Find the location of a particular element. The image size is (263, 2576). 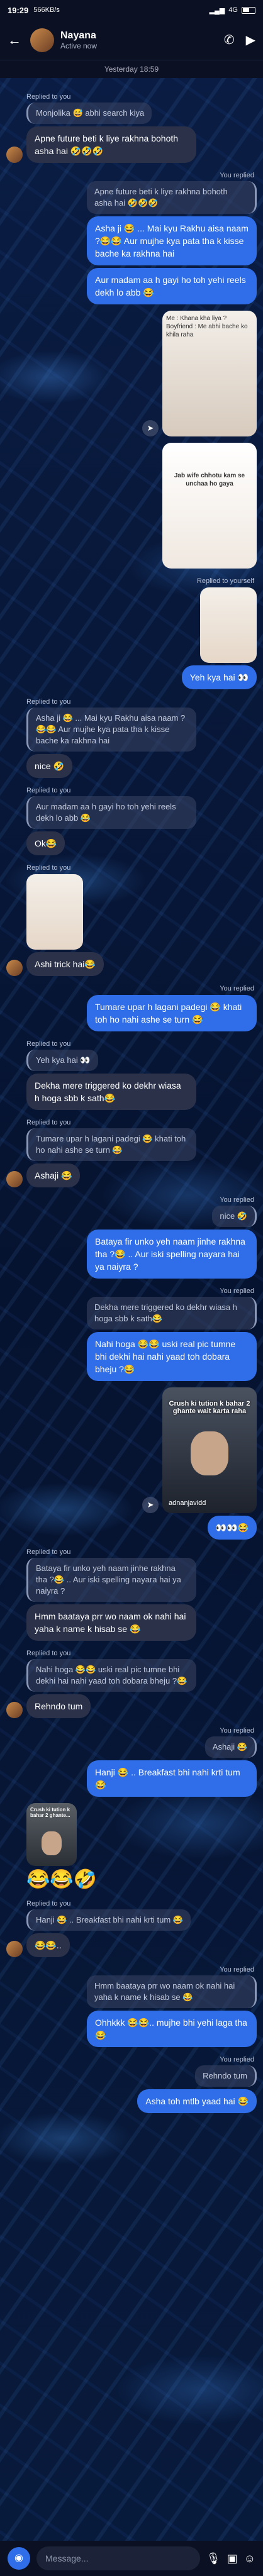

status-speed: 566KB/s is located at coordinates (46, 10).